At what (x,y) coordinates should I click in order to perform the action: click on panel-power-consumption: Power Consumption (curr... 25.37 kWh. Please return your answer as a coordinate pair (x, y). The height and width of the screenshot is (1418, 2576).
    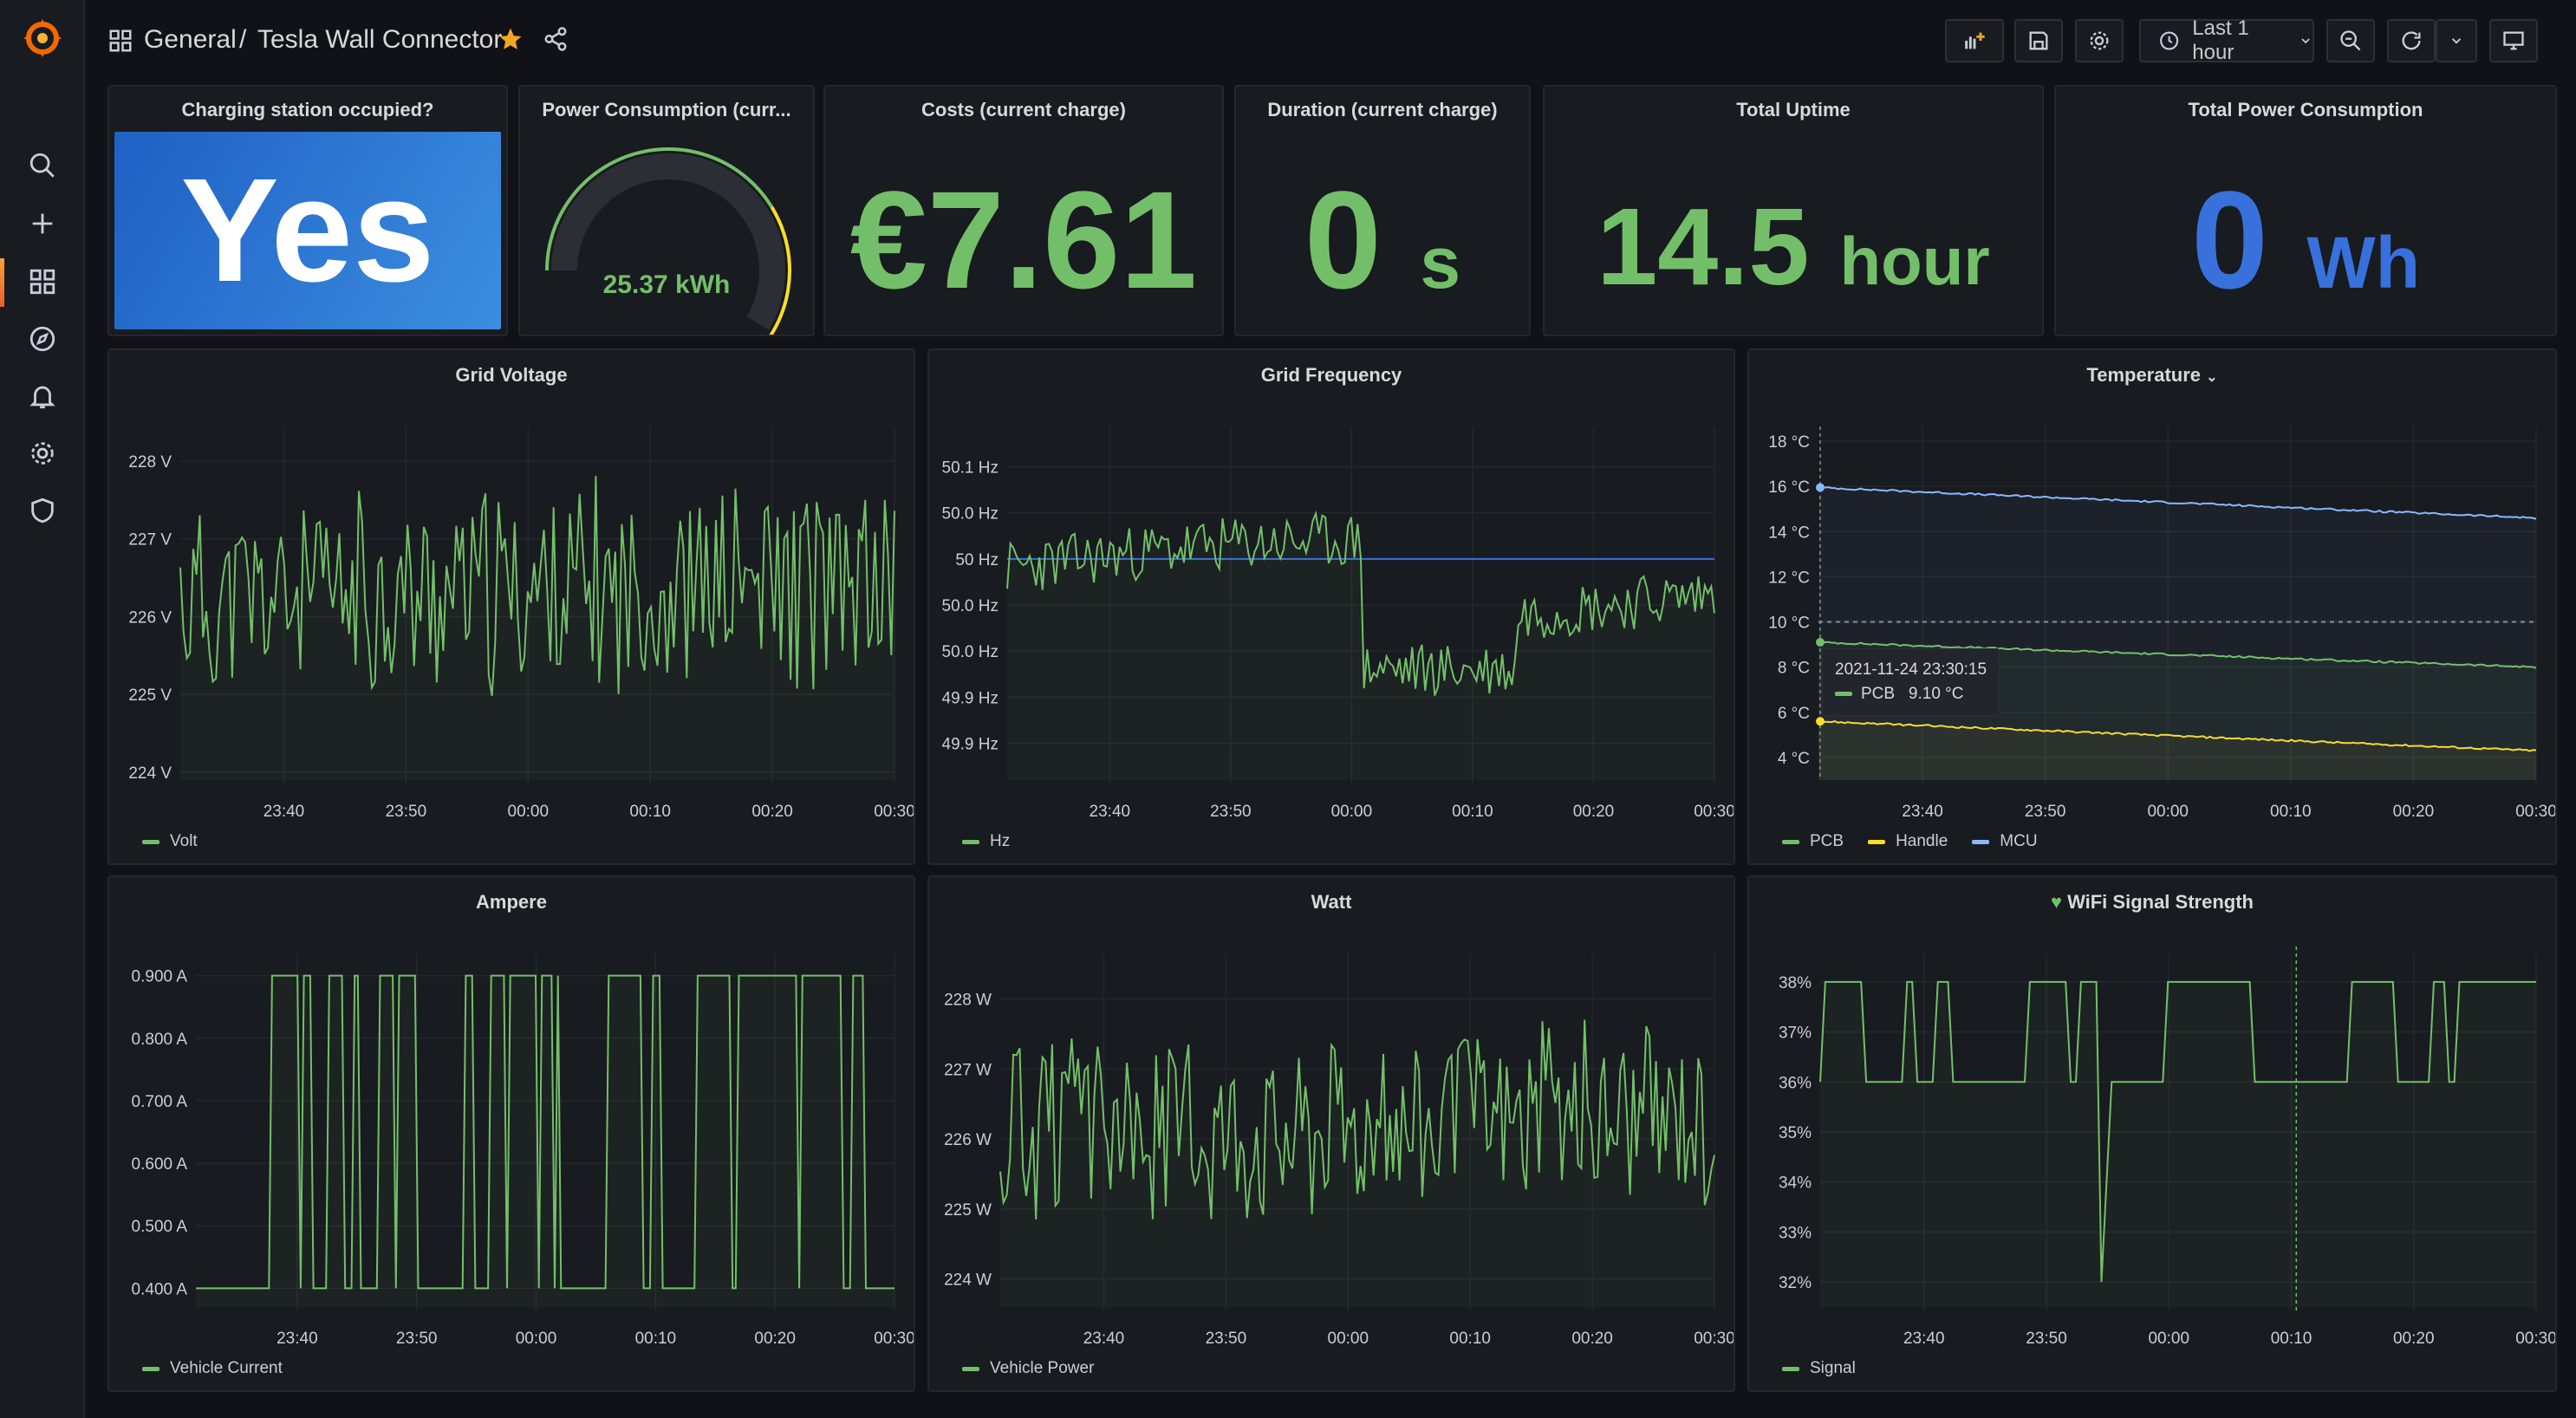
    Looking at the image, I should click on (666, 210).